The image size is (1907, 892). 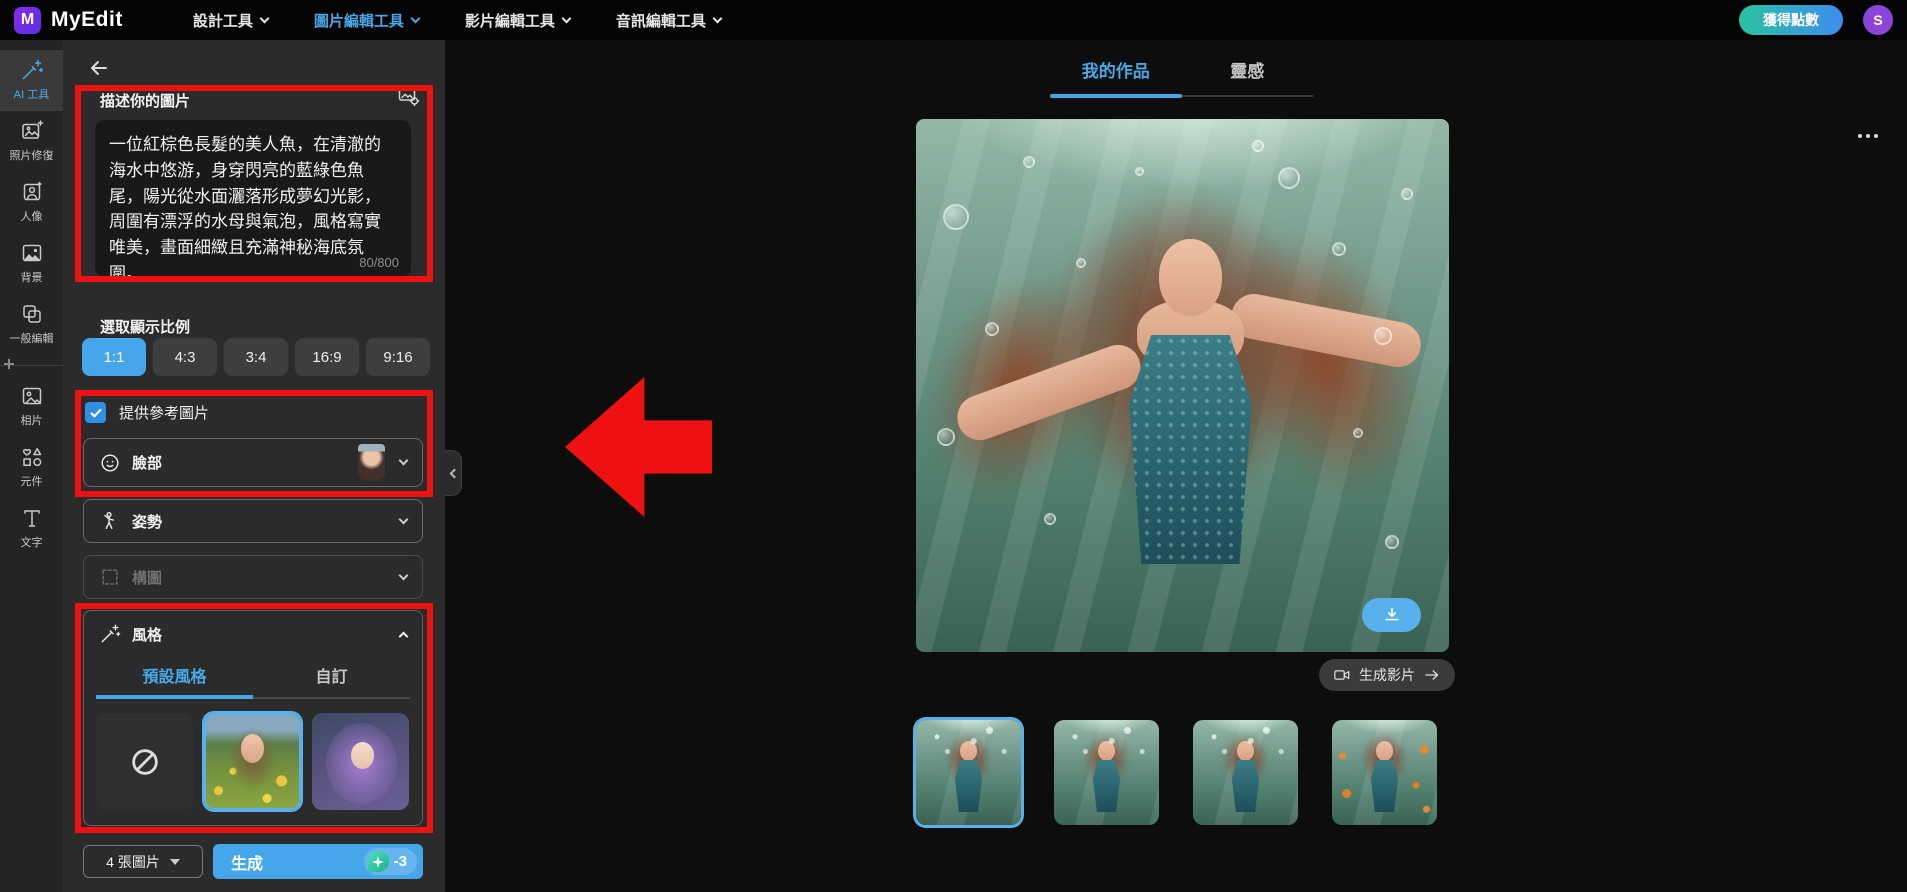 I want to click on ratio-3-4-button: 3:4, so click(x=256, y=357).